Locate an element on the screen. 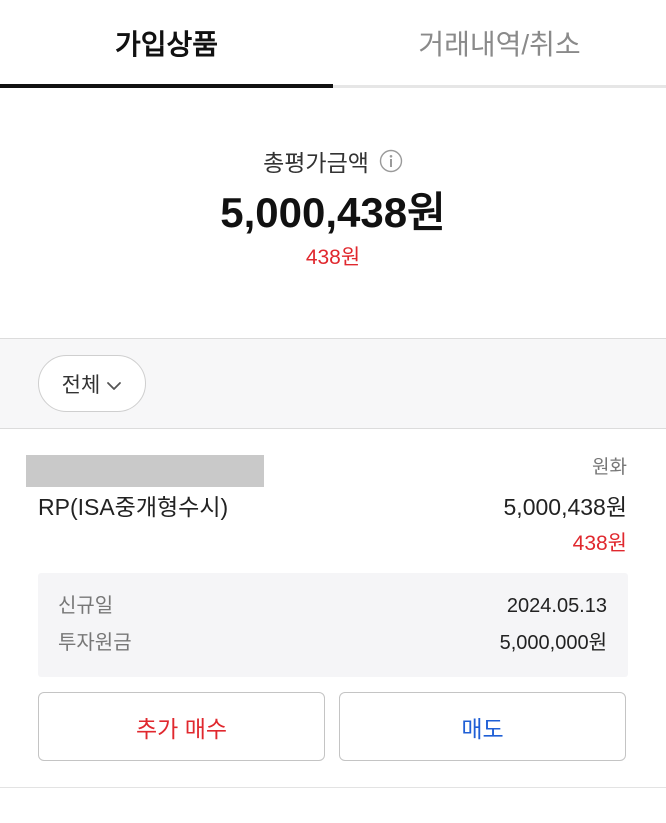 Image resolution: width=666 pixels, height=823 pixels. additional-buy-button: 추가 매수 is located at coordinates (181, 726).